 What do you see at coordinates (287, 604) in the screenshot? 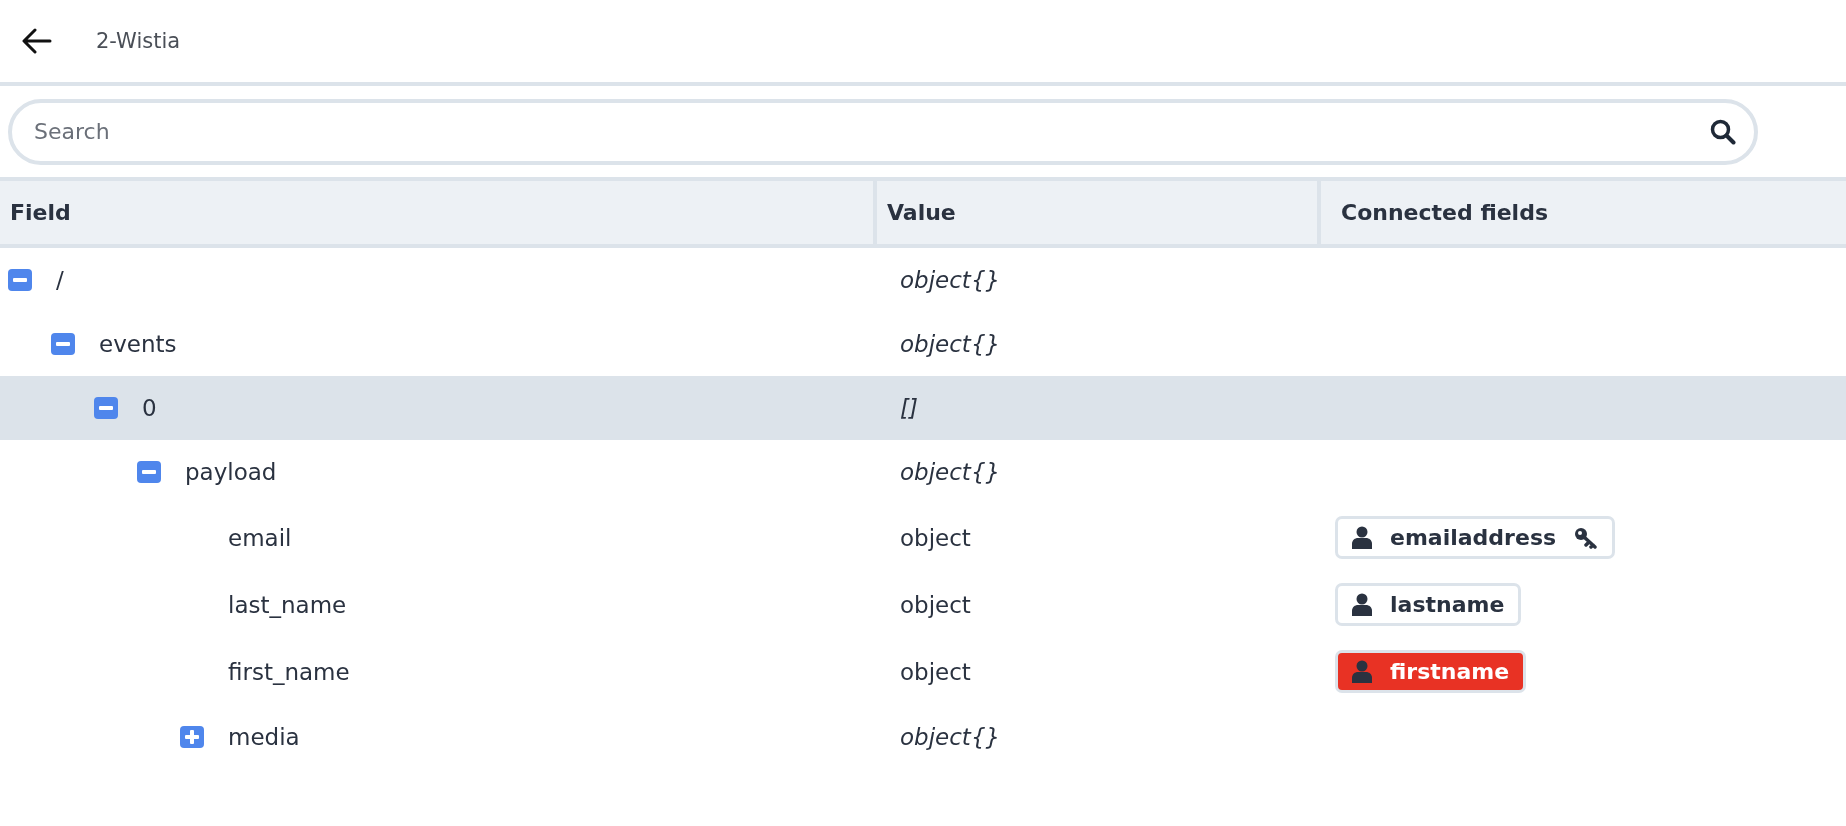
I see `field-name: last_name` at bounding box center [287, 604].